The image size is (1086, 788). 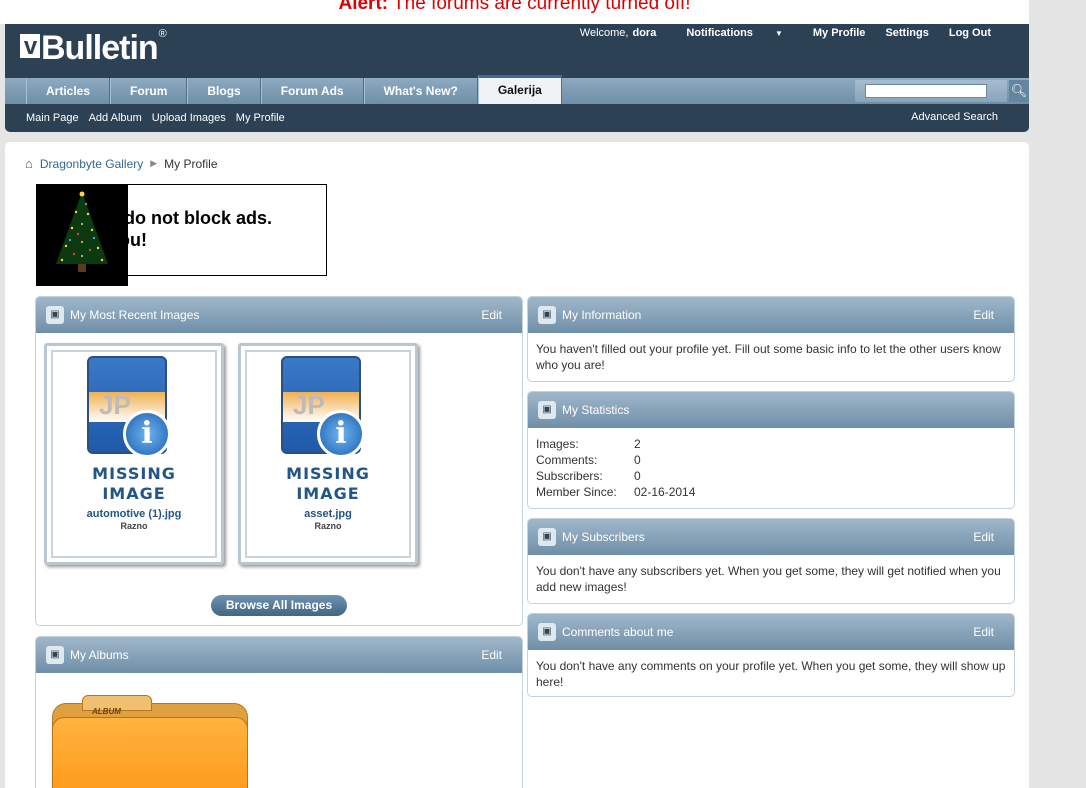 I want to click on information-title: My Information, so click(x=602, y=315).